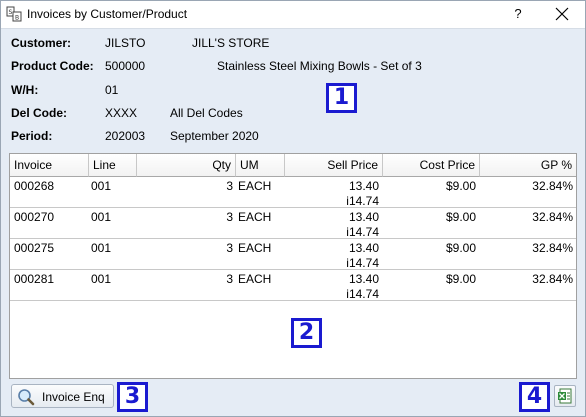 The width and height of the screenshot is (586, 417). What do you see at coordinates (25, 90) in the screenshot?
I see `wh-label: W/H:` at bounding box center [25, 90].